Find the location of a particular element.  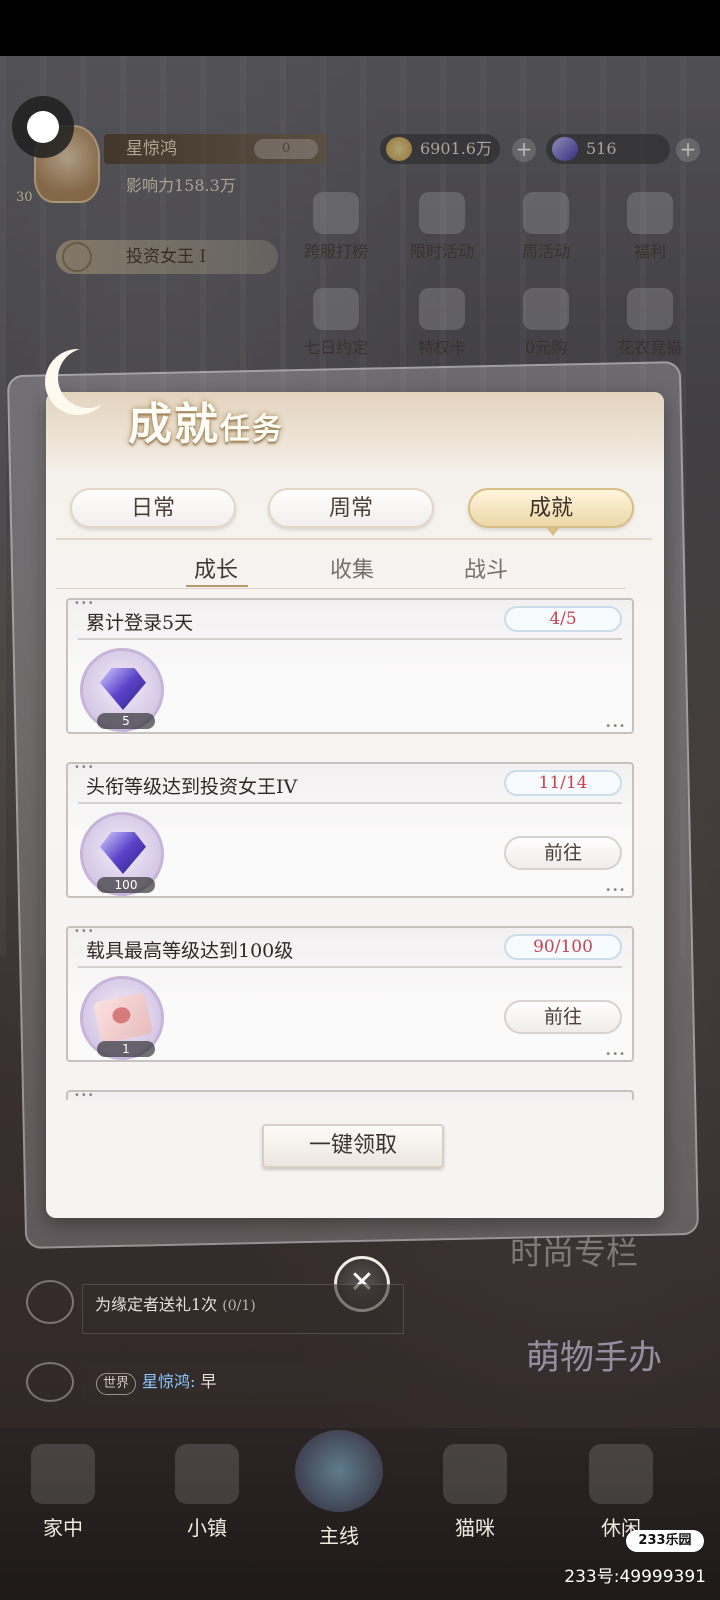

lucky-cat-icon is located at coordinates (475, 1474).